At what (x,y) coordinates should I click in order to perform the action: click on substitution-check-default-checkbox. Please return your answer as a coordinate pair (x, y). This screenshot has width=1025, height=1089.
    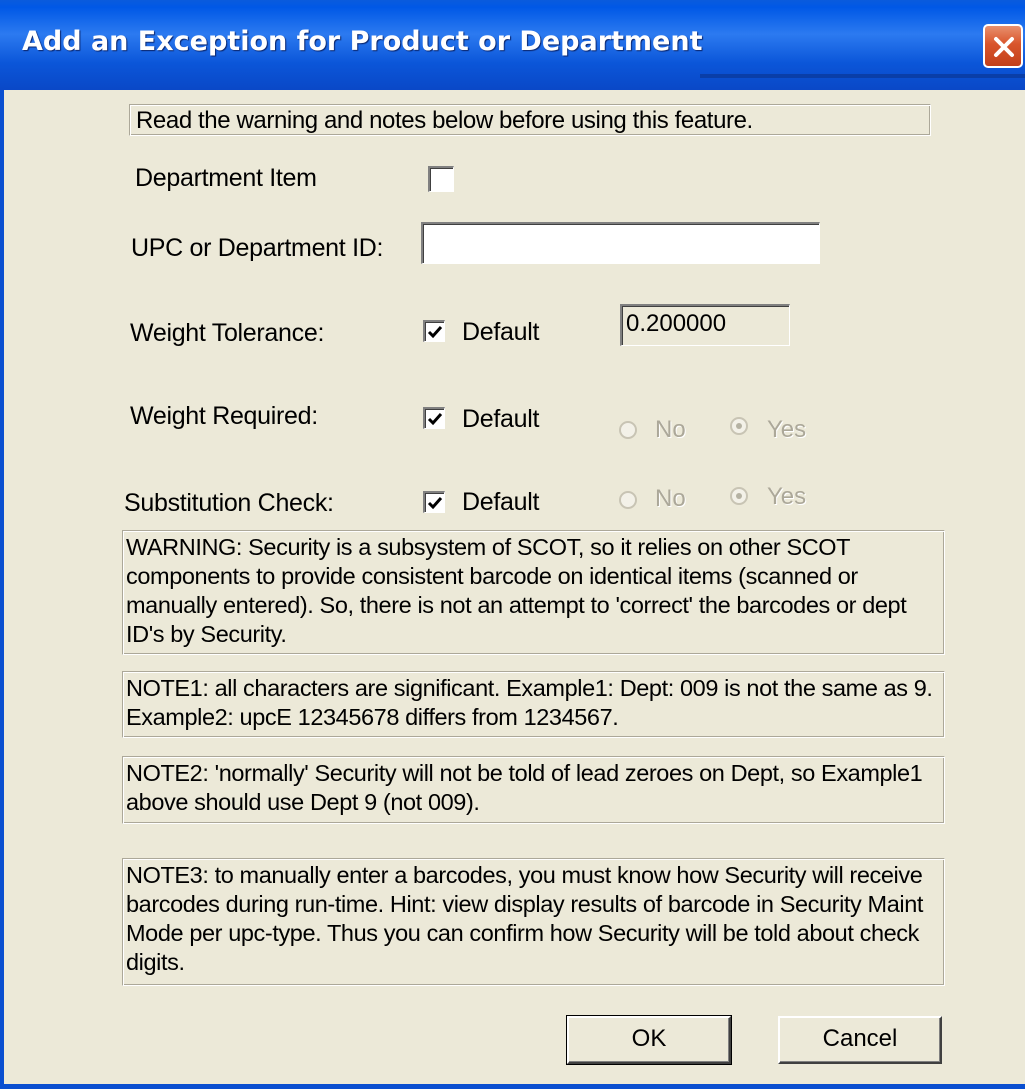
    Looking at the image, I should click on (434, 502).